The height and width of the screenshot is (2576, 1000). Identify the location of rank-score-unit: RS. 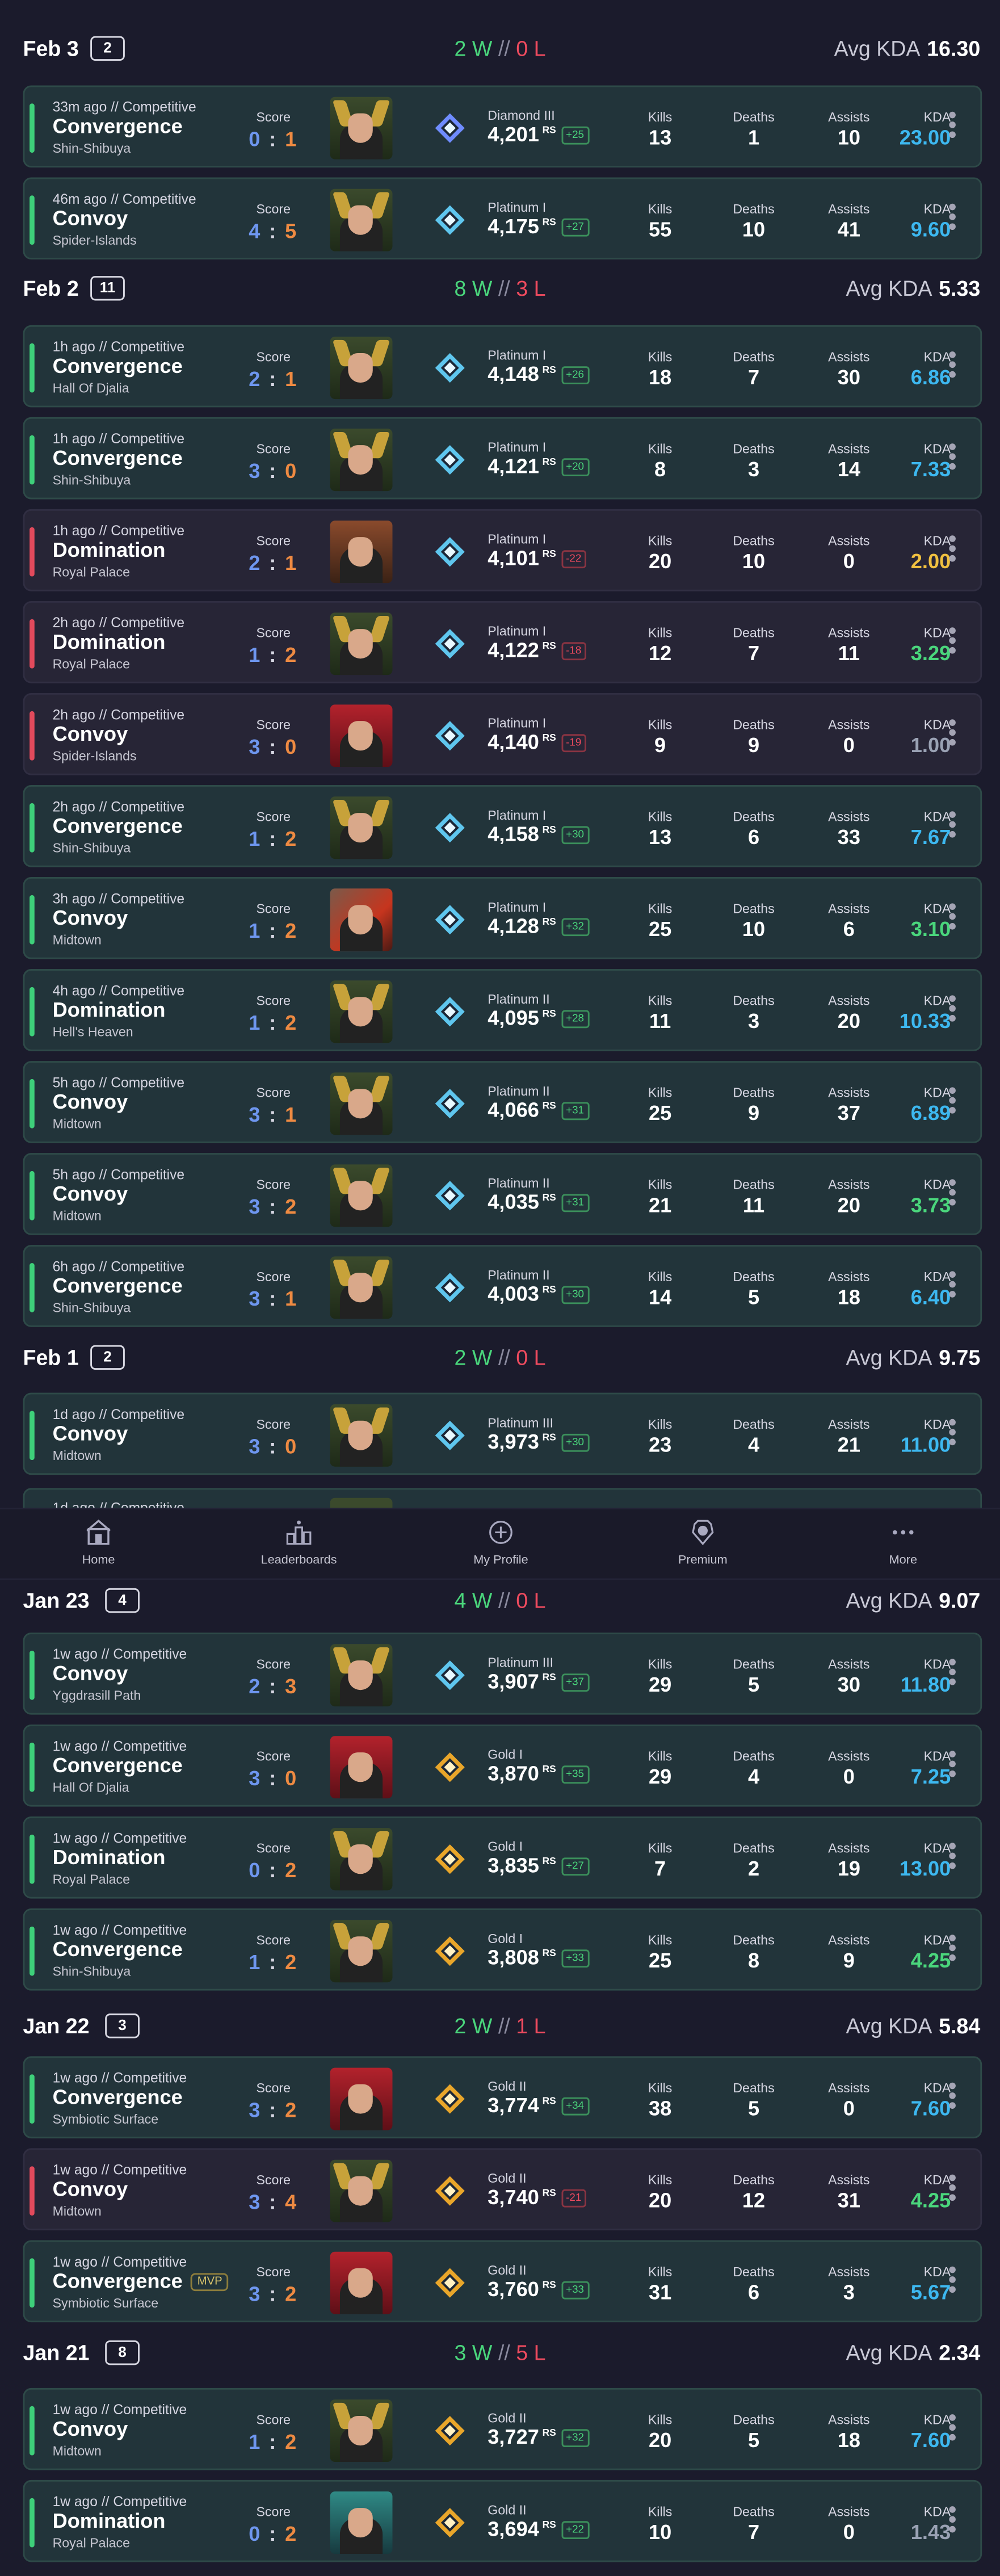
(549, 555).